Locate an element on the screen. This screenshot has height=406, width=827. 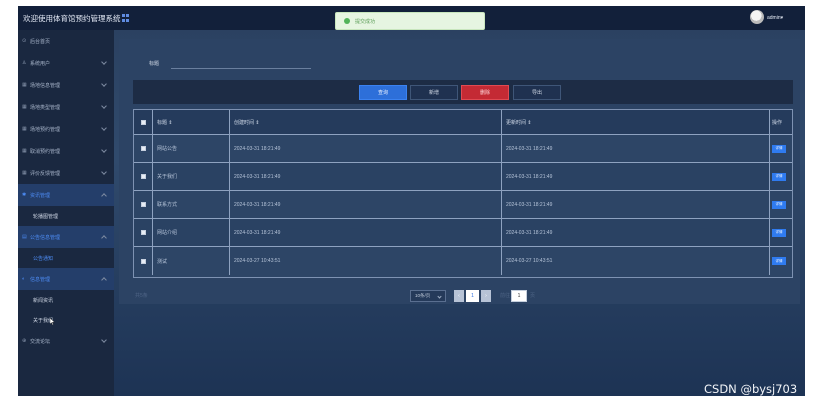
sidebar-item-label: 场地预约管理 is located at coordinates (45, 129).